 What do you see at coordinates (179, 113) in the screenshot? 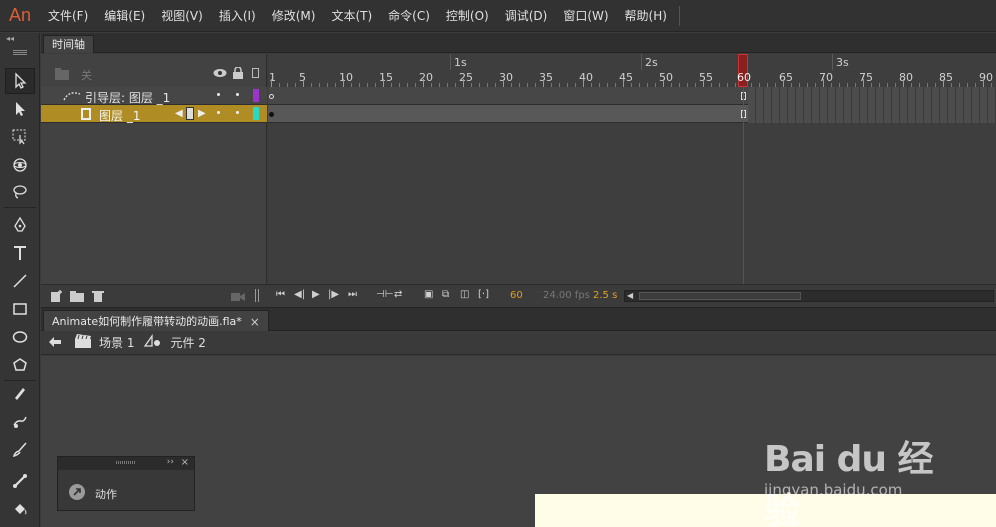
I see `prev-keyframe-icon: ◀` at bounding box center [179, 113].